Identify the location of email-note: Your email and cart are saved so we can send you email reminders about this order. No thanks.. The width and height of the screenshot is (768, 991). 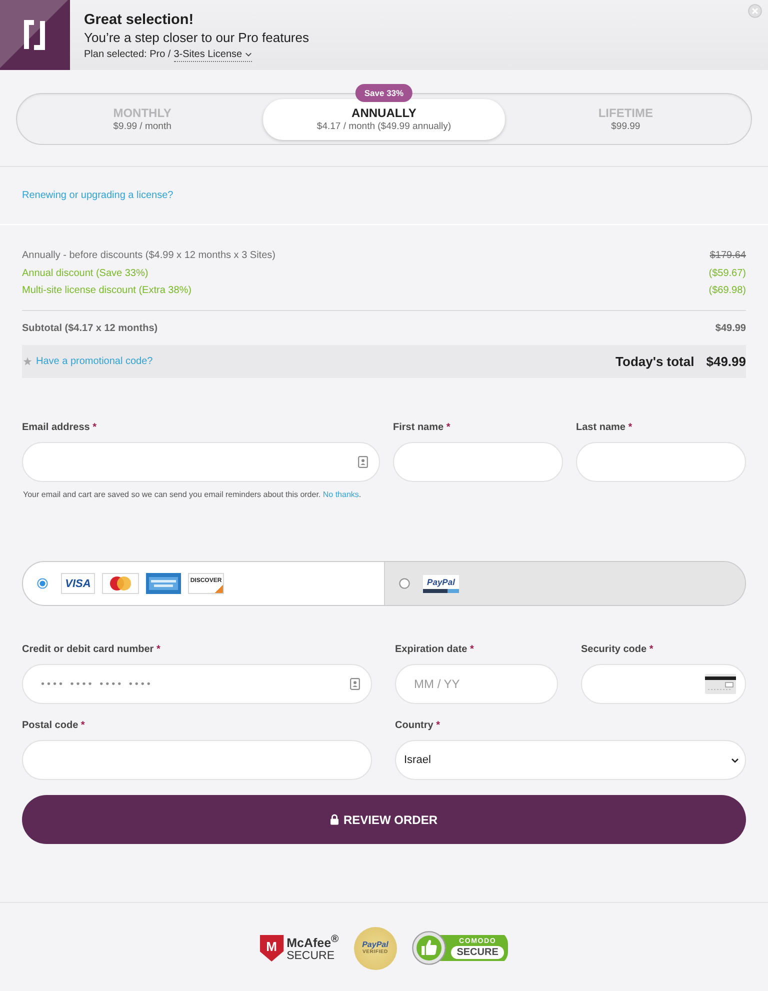
(192, 495).